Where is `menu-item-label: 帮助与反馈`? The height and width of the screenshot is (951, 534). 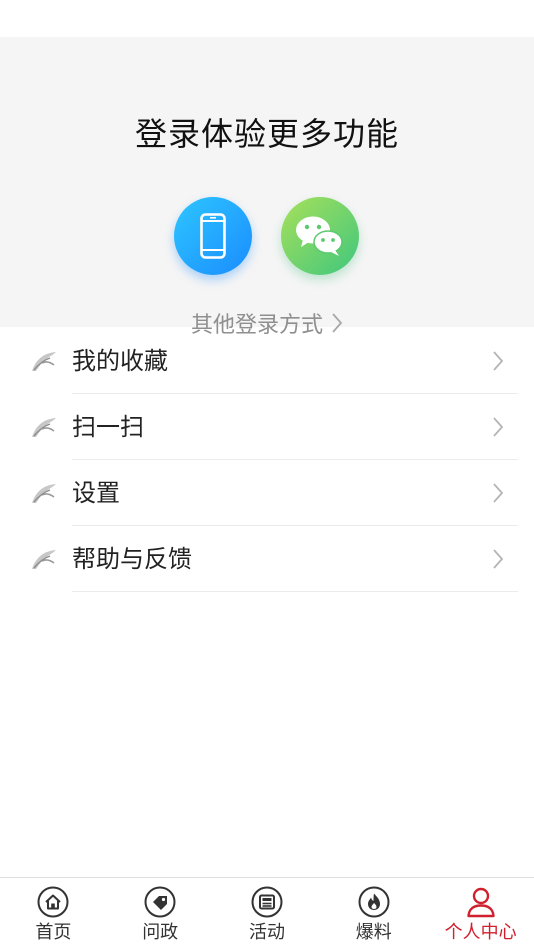 menu-item-label: 帮助与反馈 is located at coordinates (132, 559).